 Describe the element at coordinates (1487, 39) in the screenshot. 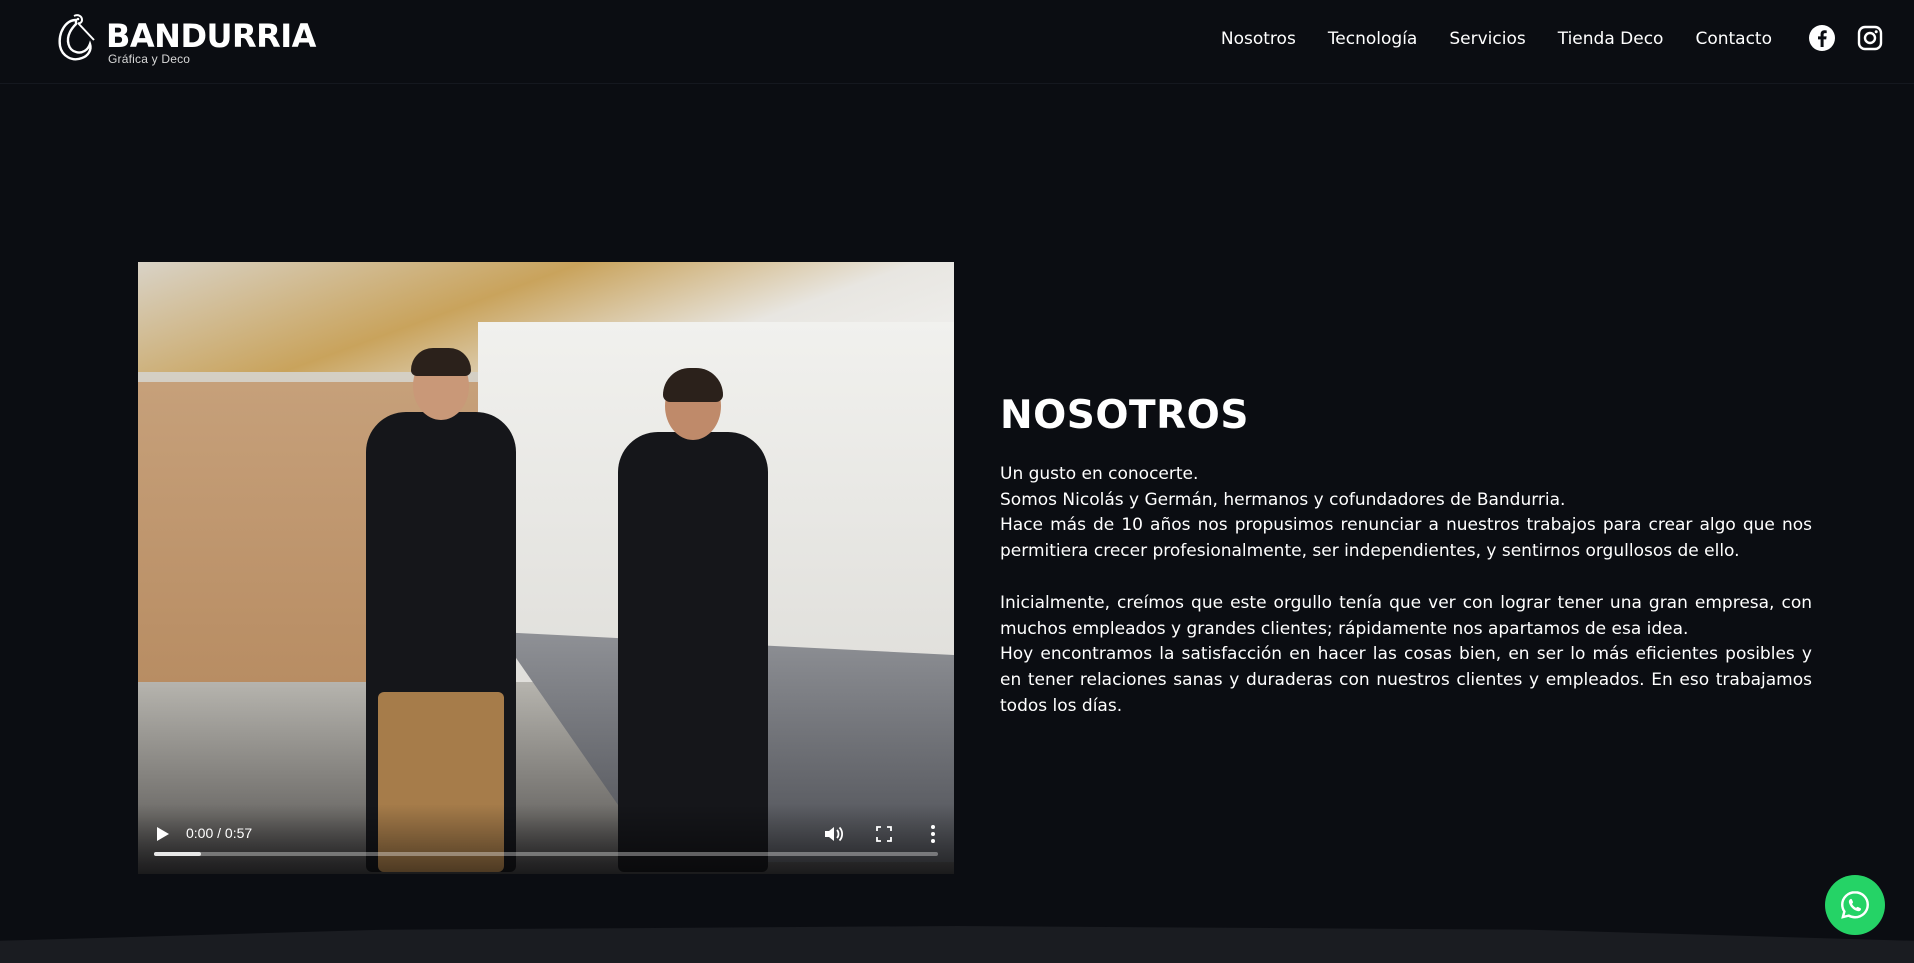

I see `nav-item-servicios: Servicios` at that location.